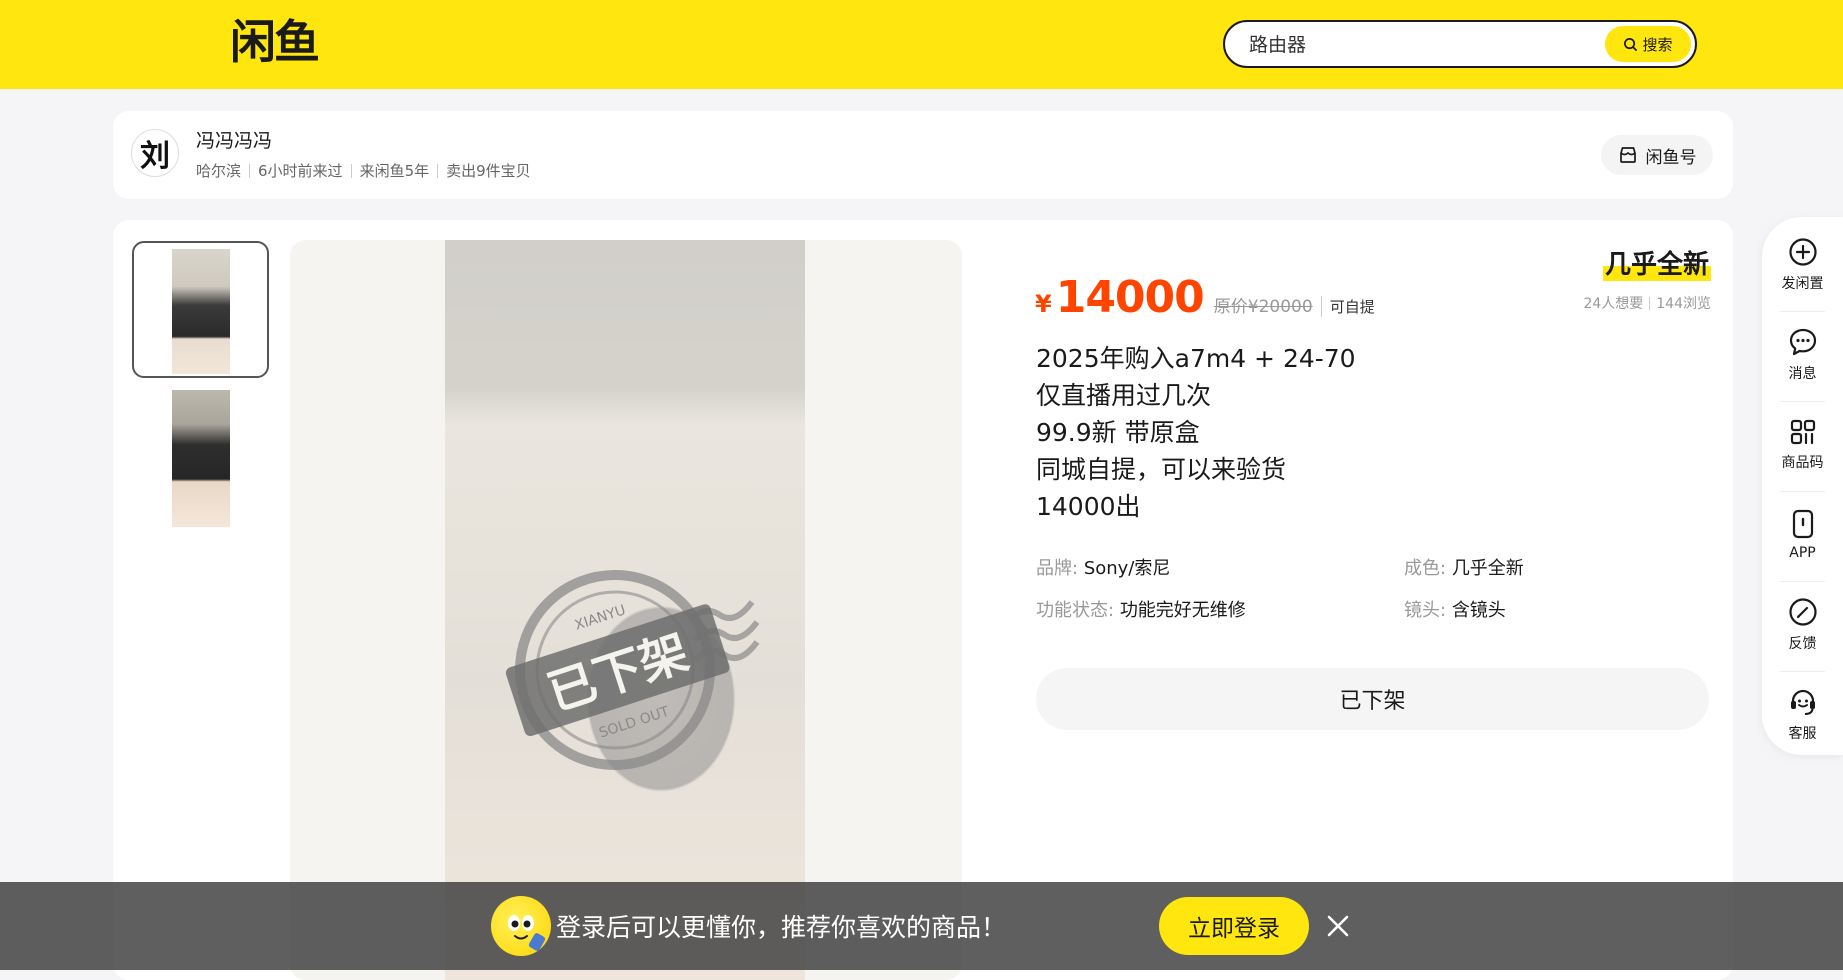  I want to click on attr-function-status: 功能状态: 功能完好无维修, so click(1141, 609).